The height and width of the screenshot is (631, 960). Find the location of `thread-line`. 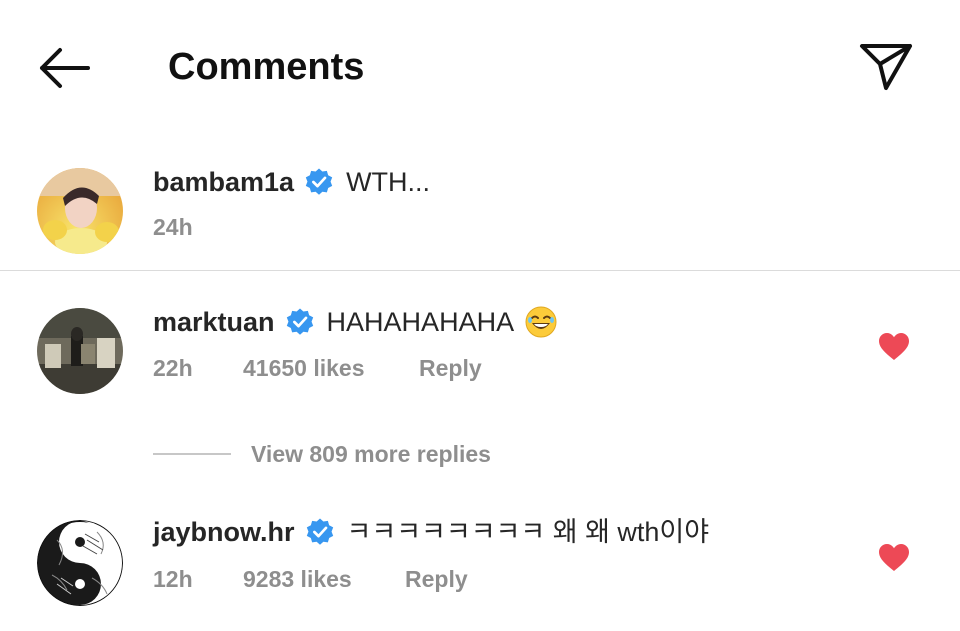

thread-line is located at coordinates (192, 454).